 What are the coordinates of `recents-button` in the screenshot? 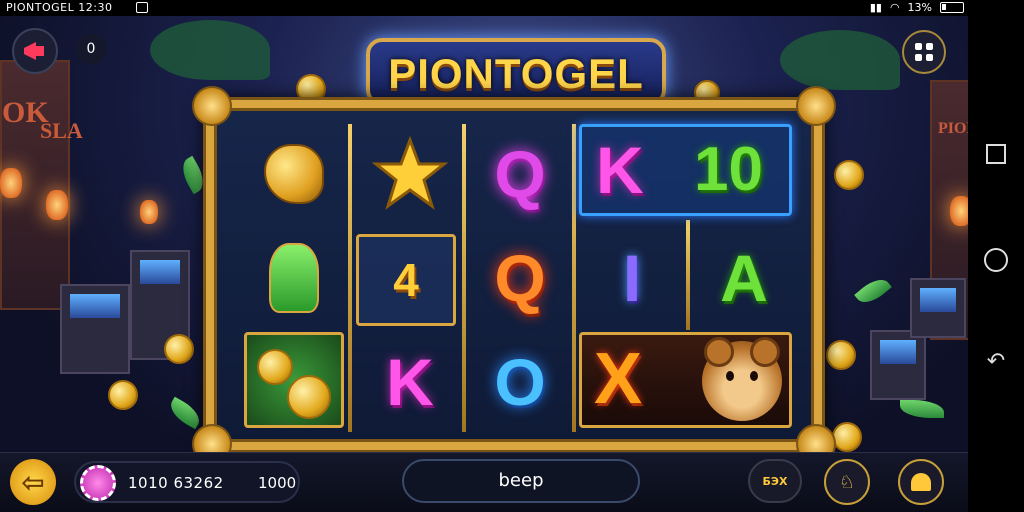 It's located at (996, 154).